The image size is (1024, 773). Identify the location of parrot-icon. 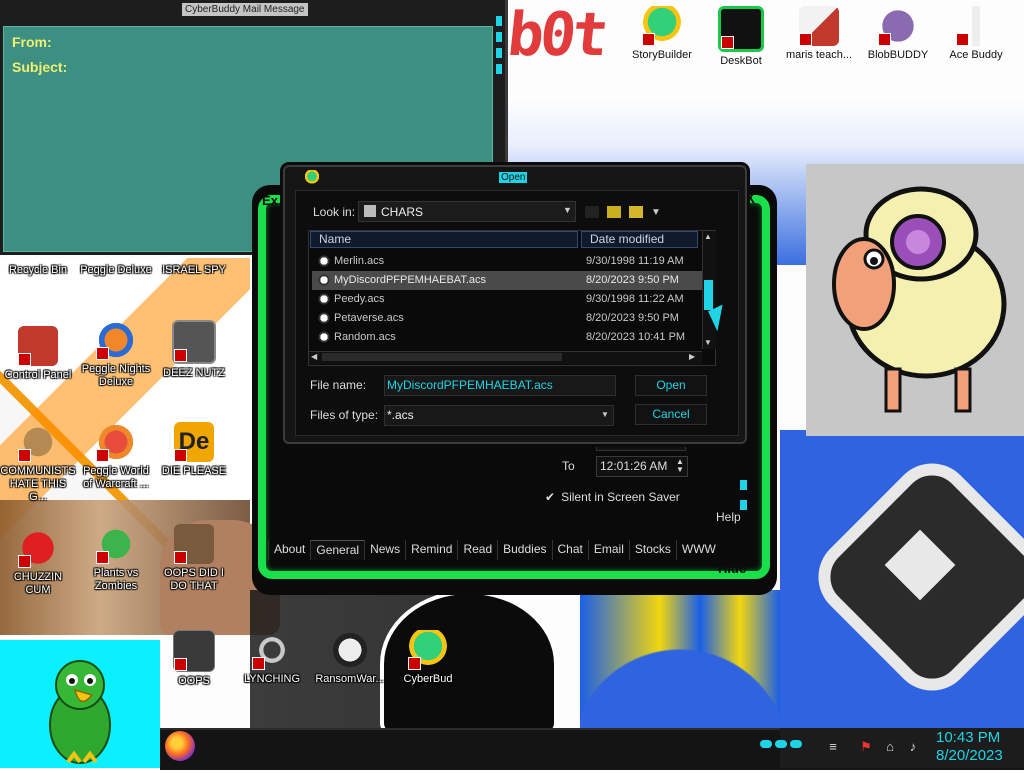
(80, 712).